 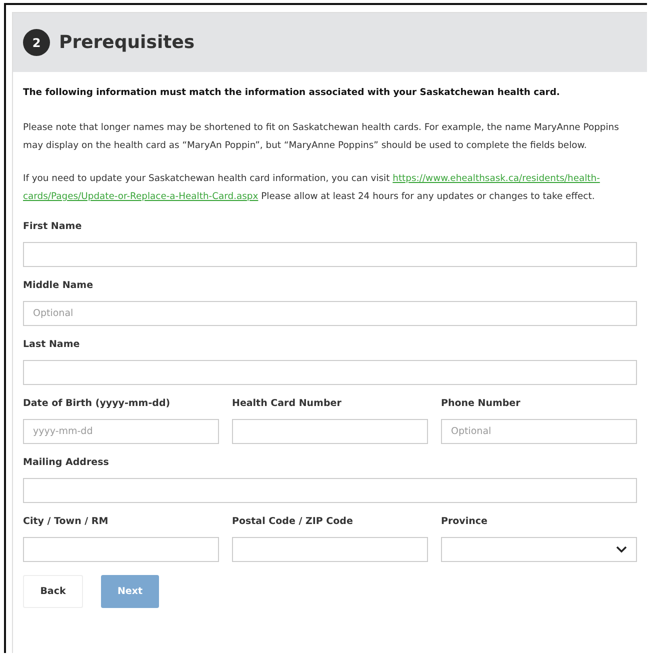 What do you see at coordinates (292, 93) in the screenshot?
I see `intro-text: The following information must match the information associated with your Saskatchewan health card.` at bounding box center [292, 93].